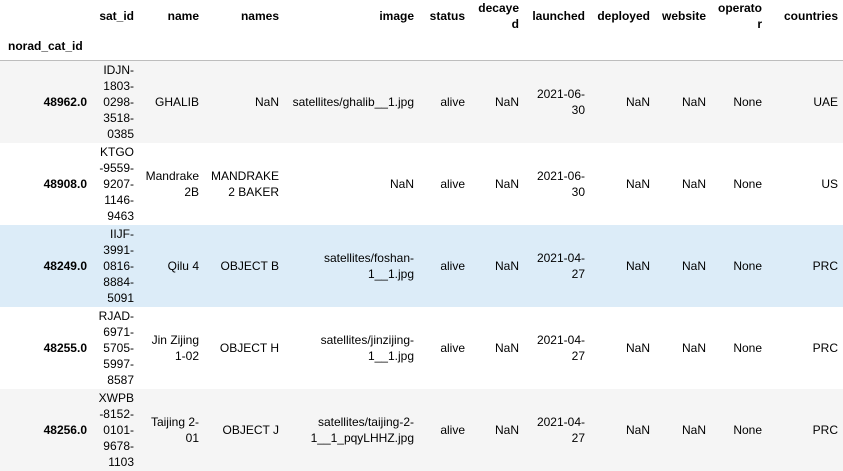 The height and width of the screenshot is (471, 843). What do you see at coordinates (69, 46) in the screenshot?
I see `index-name-header: norad_cat_id` at bounding box center [69, 46].